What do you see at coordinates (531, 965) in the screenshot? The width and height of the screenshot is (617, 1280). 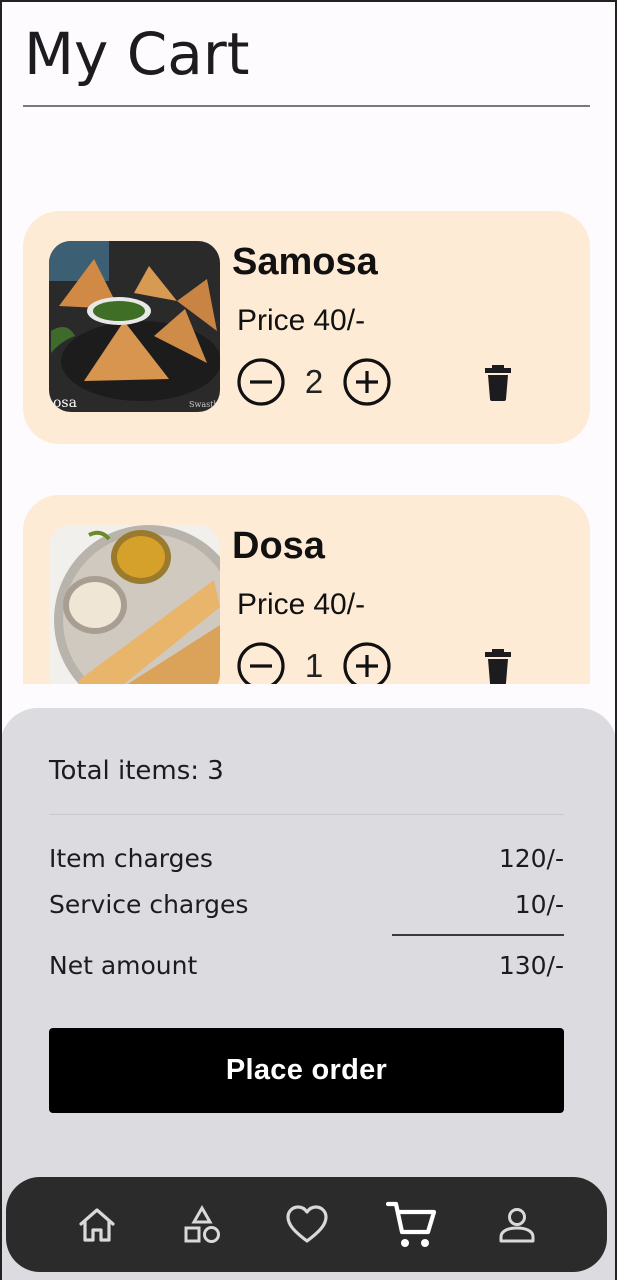 I see `net-amount-value: 130/-` at bounding box center [531, 965].